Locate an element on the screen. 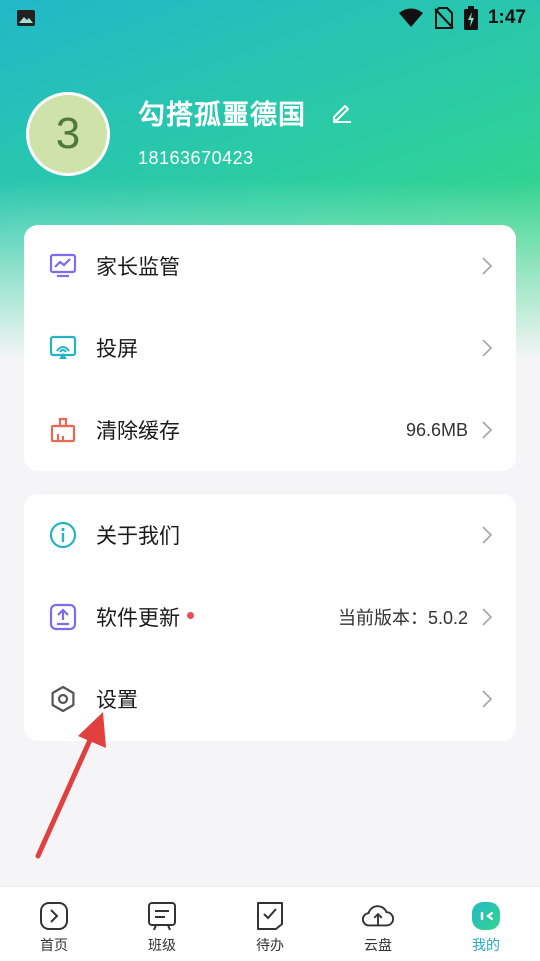  menu-item-label: 关于我们 is located at coordinates (138, 536).